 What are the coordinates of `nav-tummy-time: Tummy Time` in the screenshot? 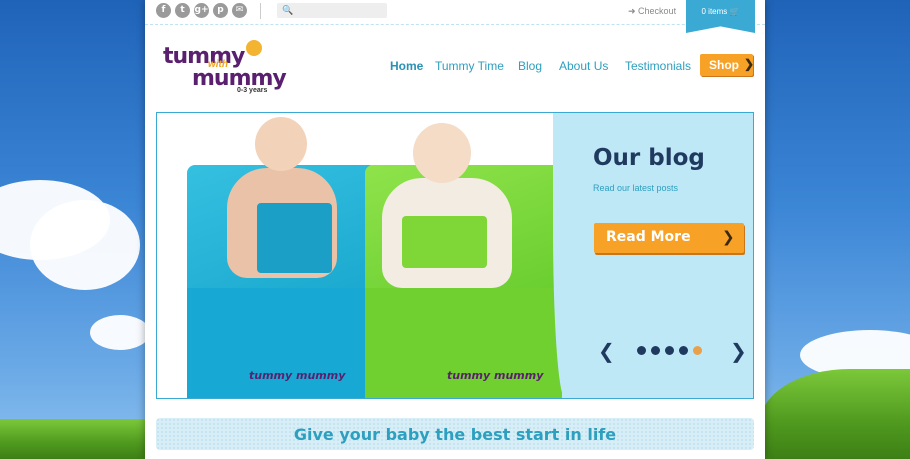 It's located at (469, 66).